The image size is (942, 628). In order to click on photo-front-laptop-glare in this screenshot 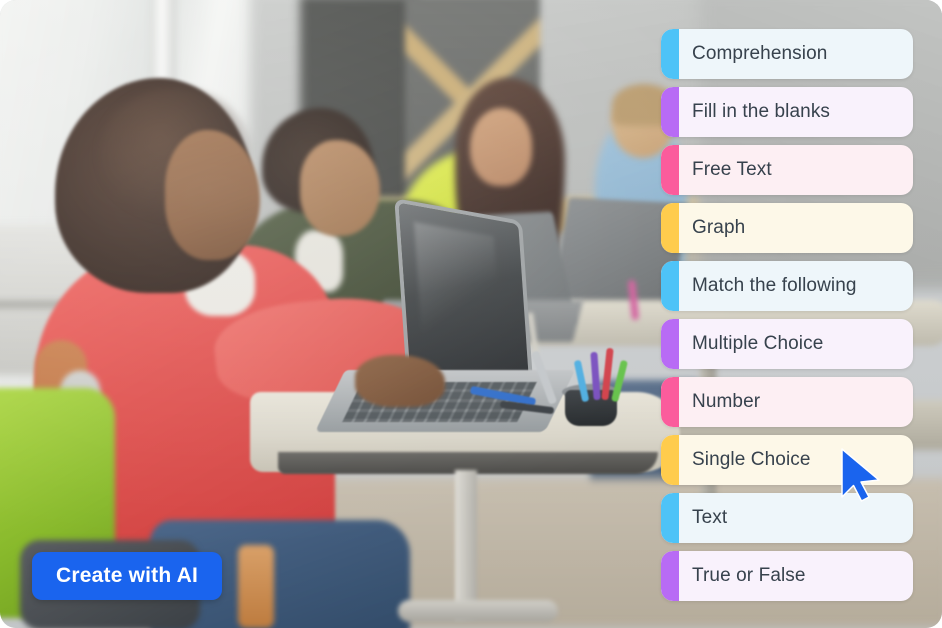, I will do `click(458, 290)`.